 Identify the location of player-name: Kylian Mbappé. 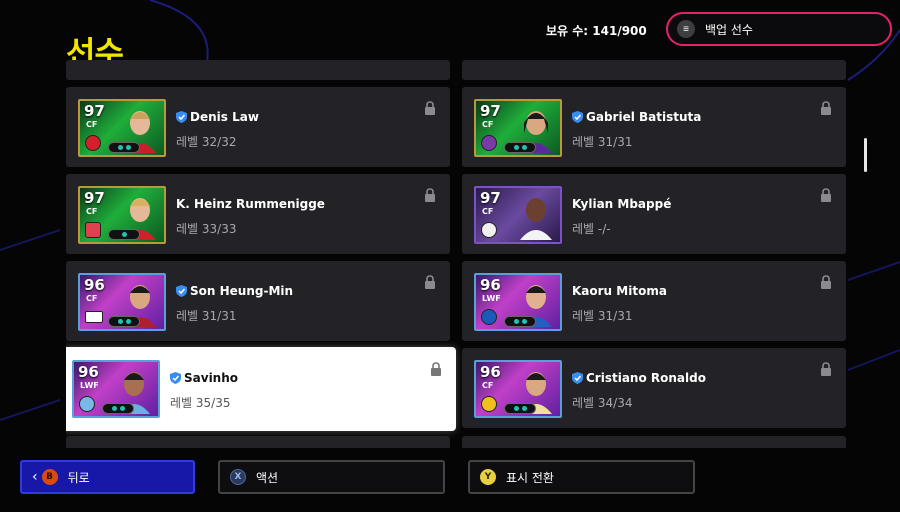
(622, 204).